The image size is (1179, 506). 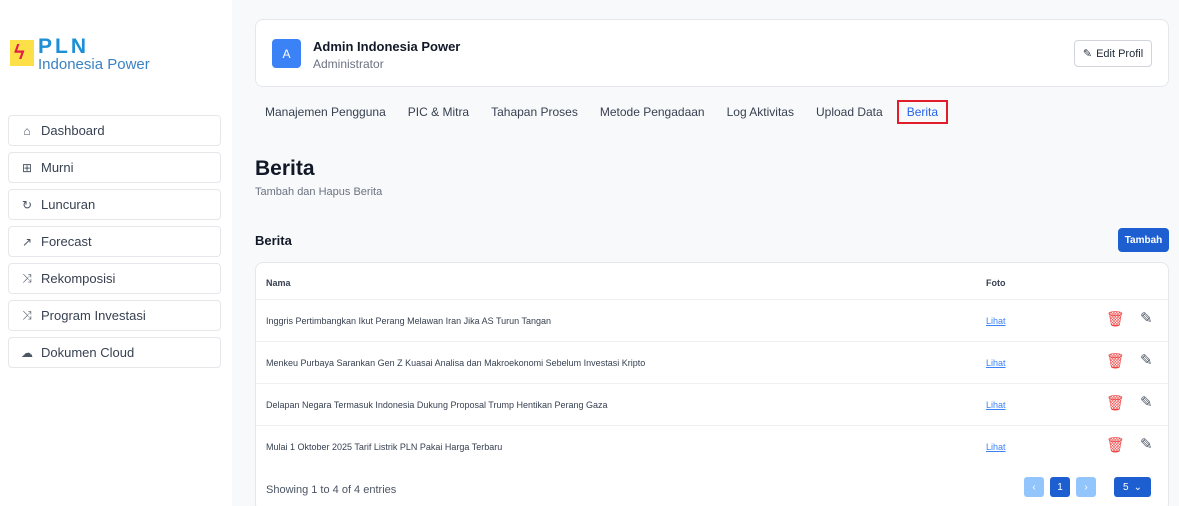 What do you see at coordinates (1137, 487) in the screenshot?
I see `chevron-down-icon: ⌄` at bounding box center [1137, 487].